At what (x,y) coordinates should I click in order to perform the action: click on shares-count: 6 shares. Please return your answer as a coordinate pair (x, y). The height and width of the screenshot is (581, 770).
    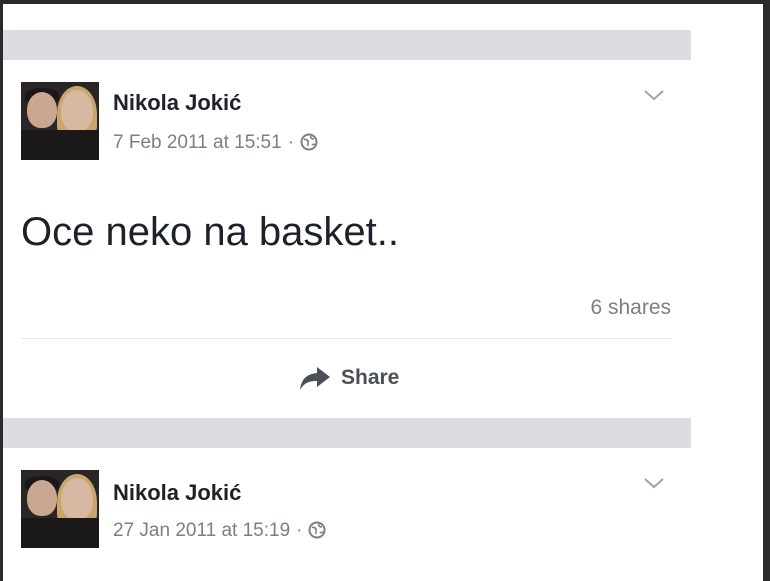
    Looking at the image, I should click on (617, 308).